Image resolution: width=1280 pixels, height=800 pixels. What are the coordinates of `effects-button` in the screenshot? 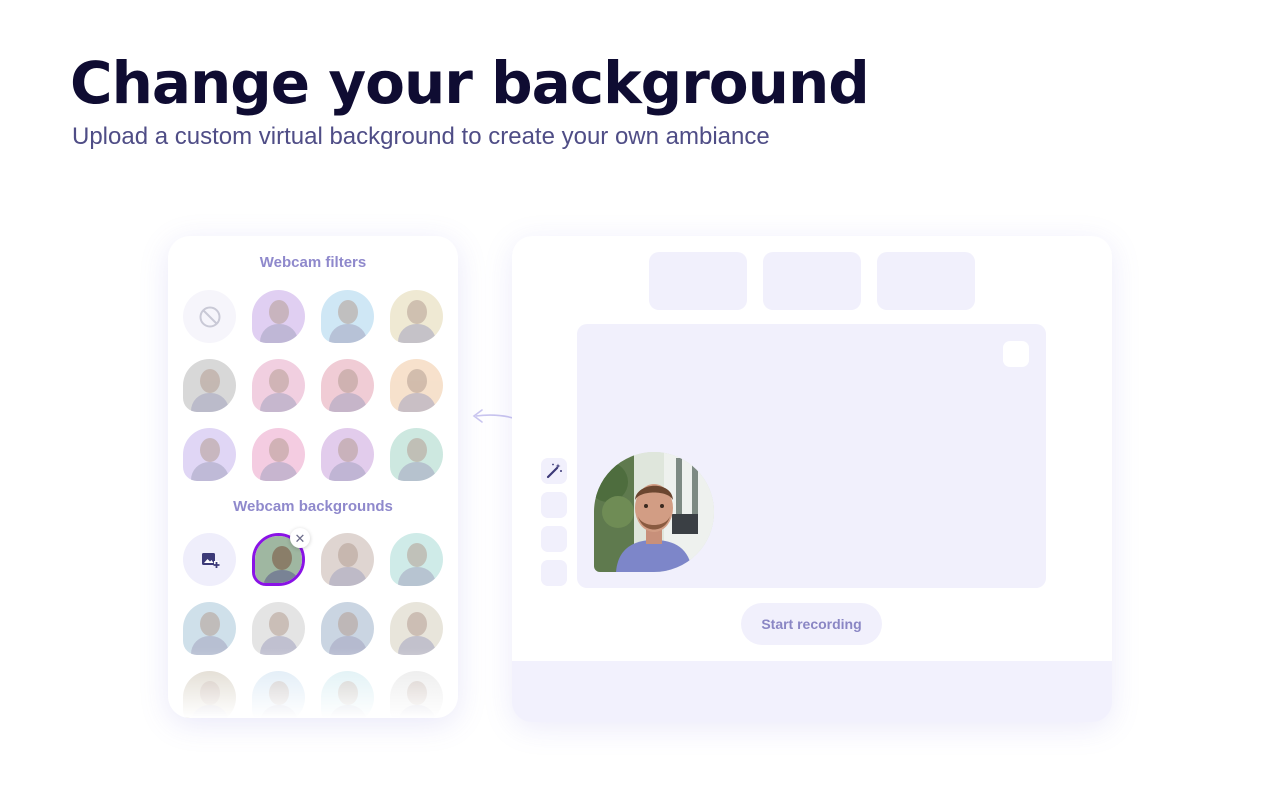 It's located at (554, 471).